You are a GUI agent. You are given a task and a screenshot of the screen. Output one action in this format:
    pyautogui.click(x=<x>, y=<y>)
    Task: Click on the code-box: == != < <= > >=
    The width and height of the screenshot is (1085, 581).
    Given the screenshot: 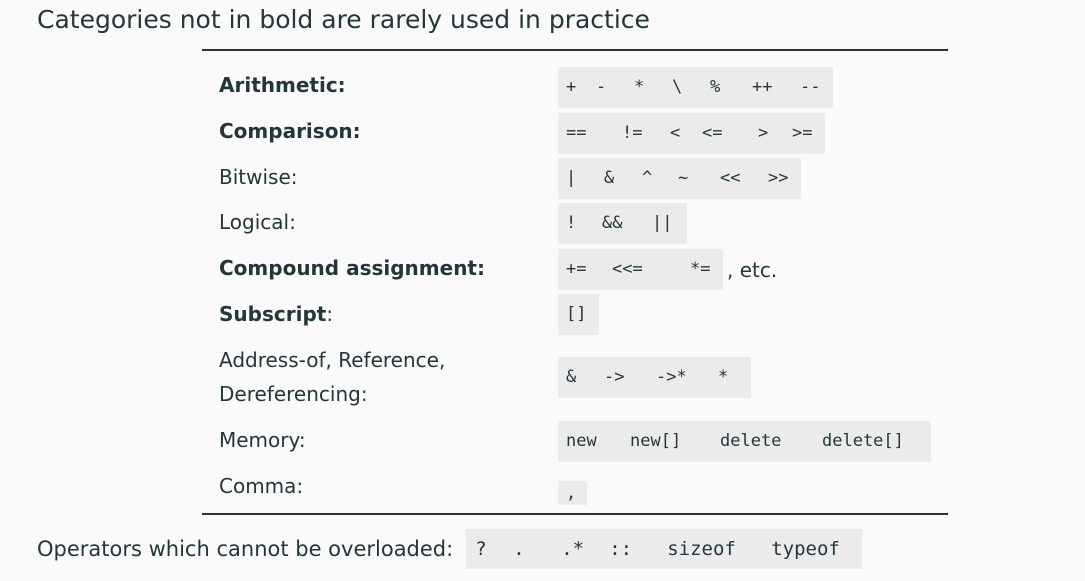 What is the action you would take?
    pyautogui.click(x=691, y=133)
    